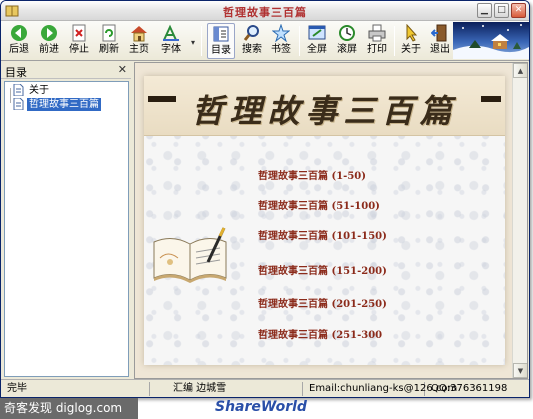  I want to click on refresh-icon, so click(109, 33).